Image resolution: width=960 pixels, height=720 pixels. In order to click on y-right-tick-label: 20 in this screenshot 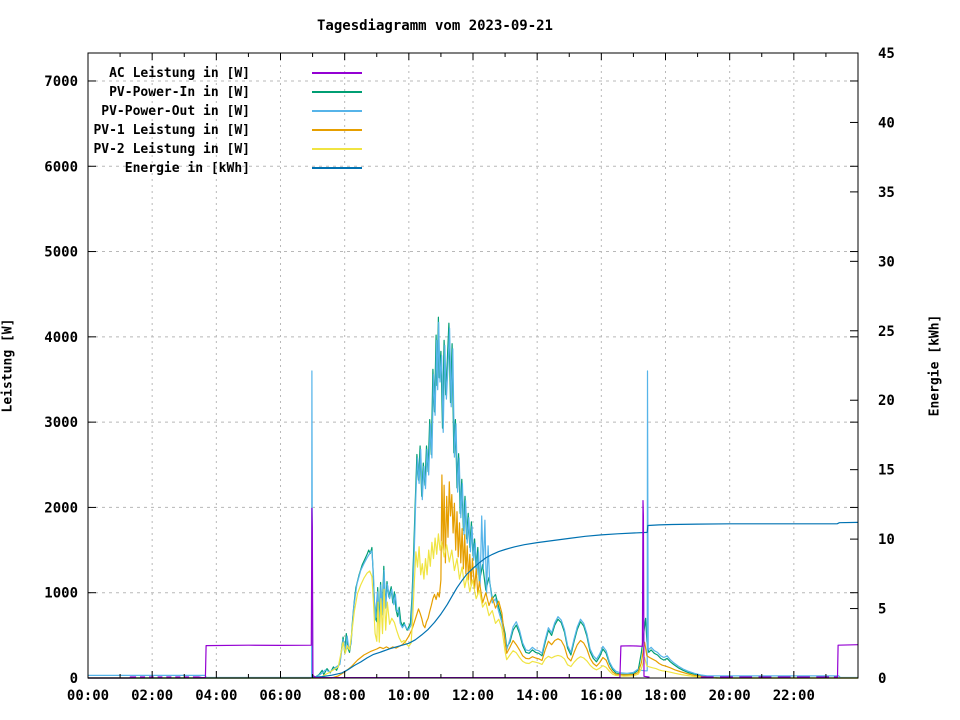, I will do `click(886, 401)`.